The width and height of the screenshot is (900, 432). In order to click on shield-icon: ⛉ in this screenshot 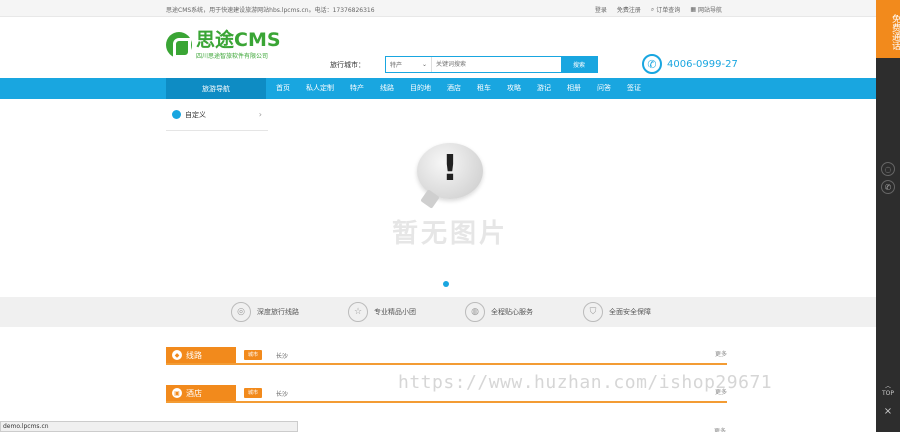, I will do `click(593, 312)`.